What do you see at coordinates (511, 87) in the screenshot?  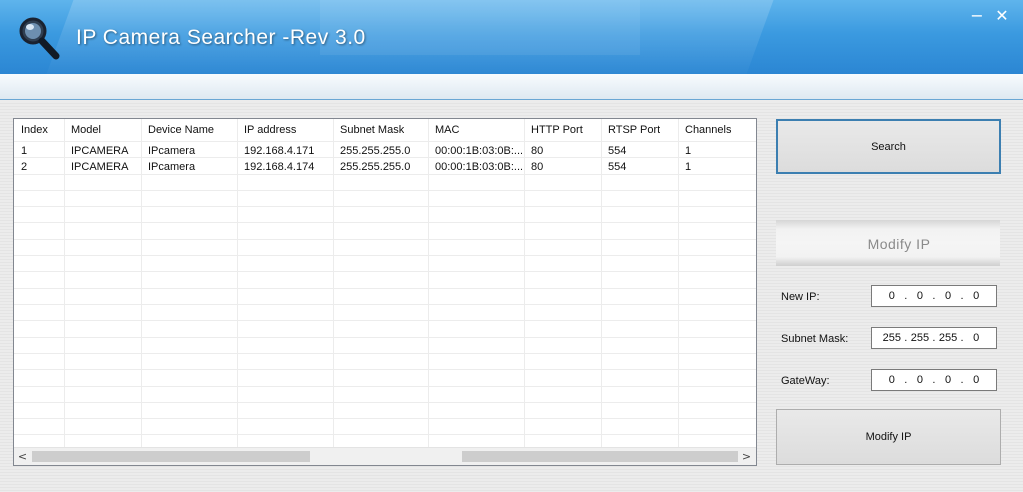 I see `header-band` at bounding box center [511, 87].